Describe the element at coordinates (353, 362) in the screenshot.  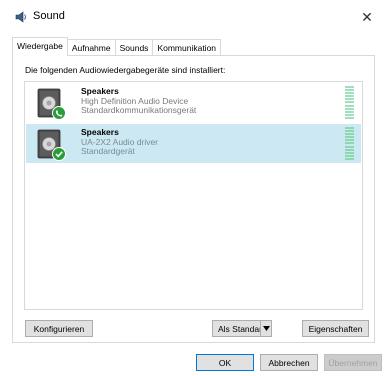
I see `apply-button: Übernehmen` at that location.